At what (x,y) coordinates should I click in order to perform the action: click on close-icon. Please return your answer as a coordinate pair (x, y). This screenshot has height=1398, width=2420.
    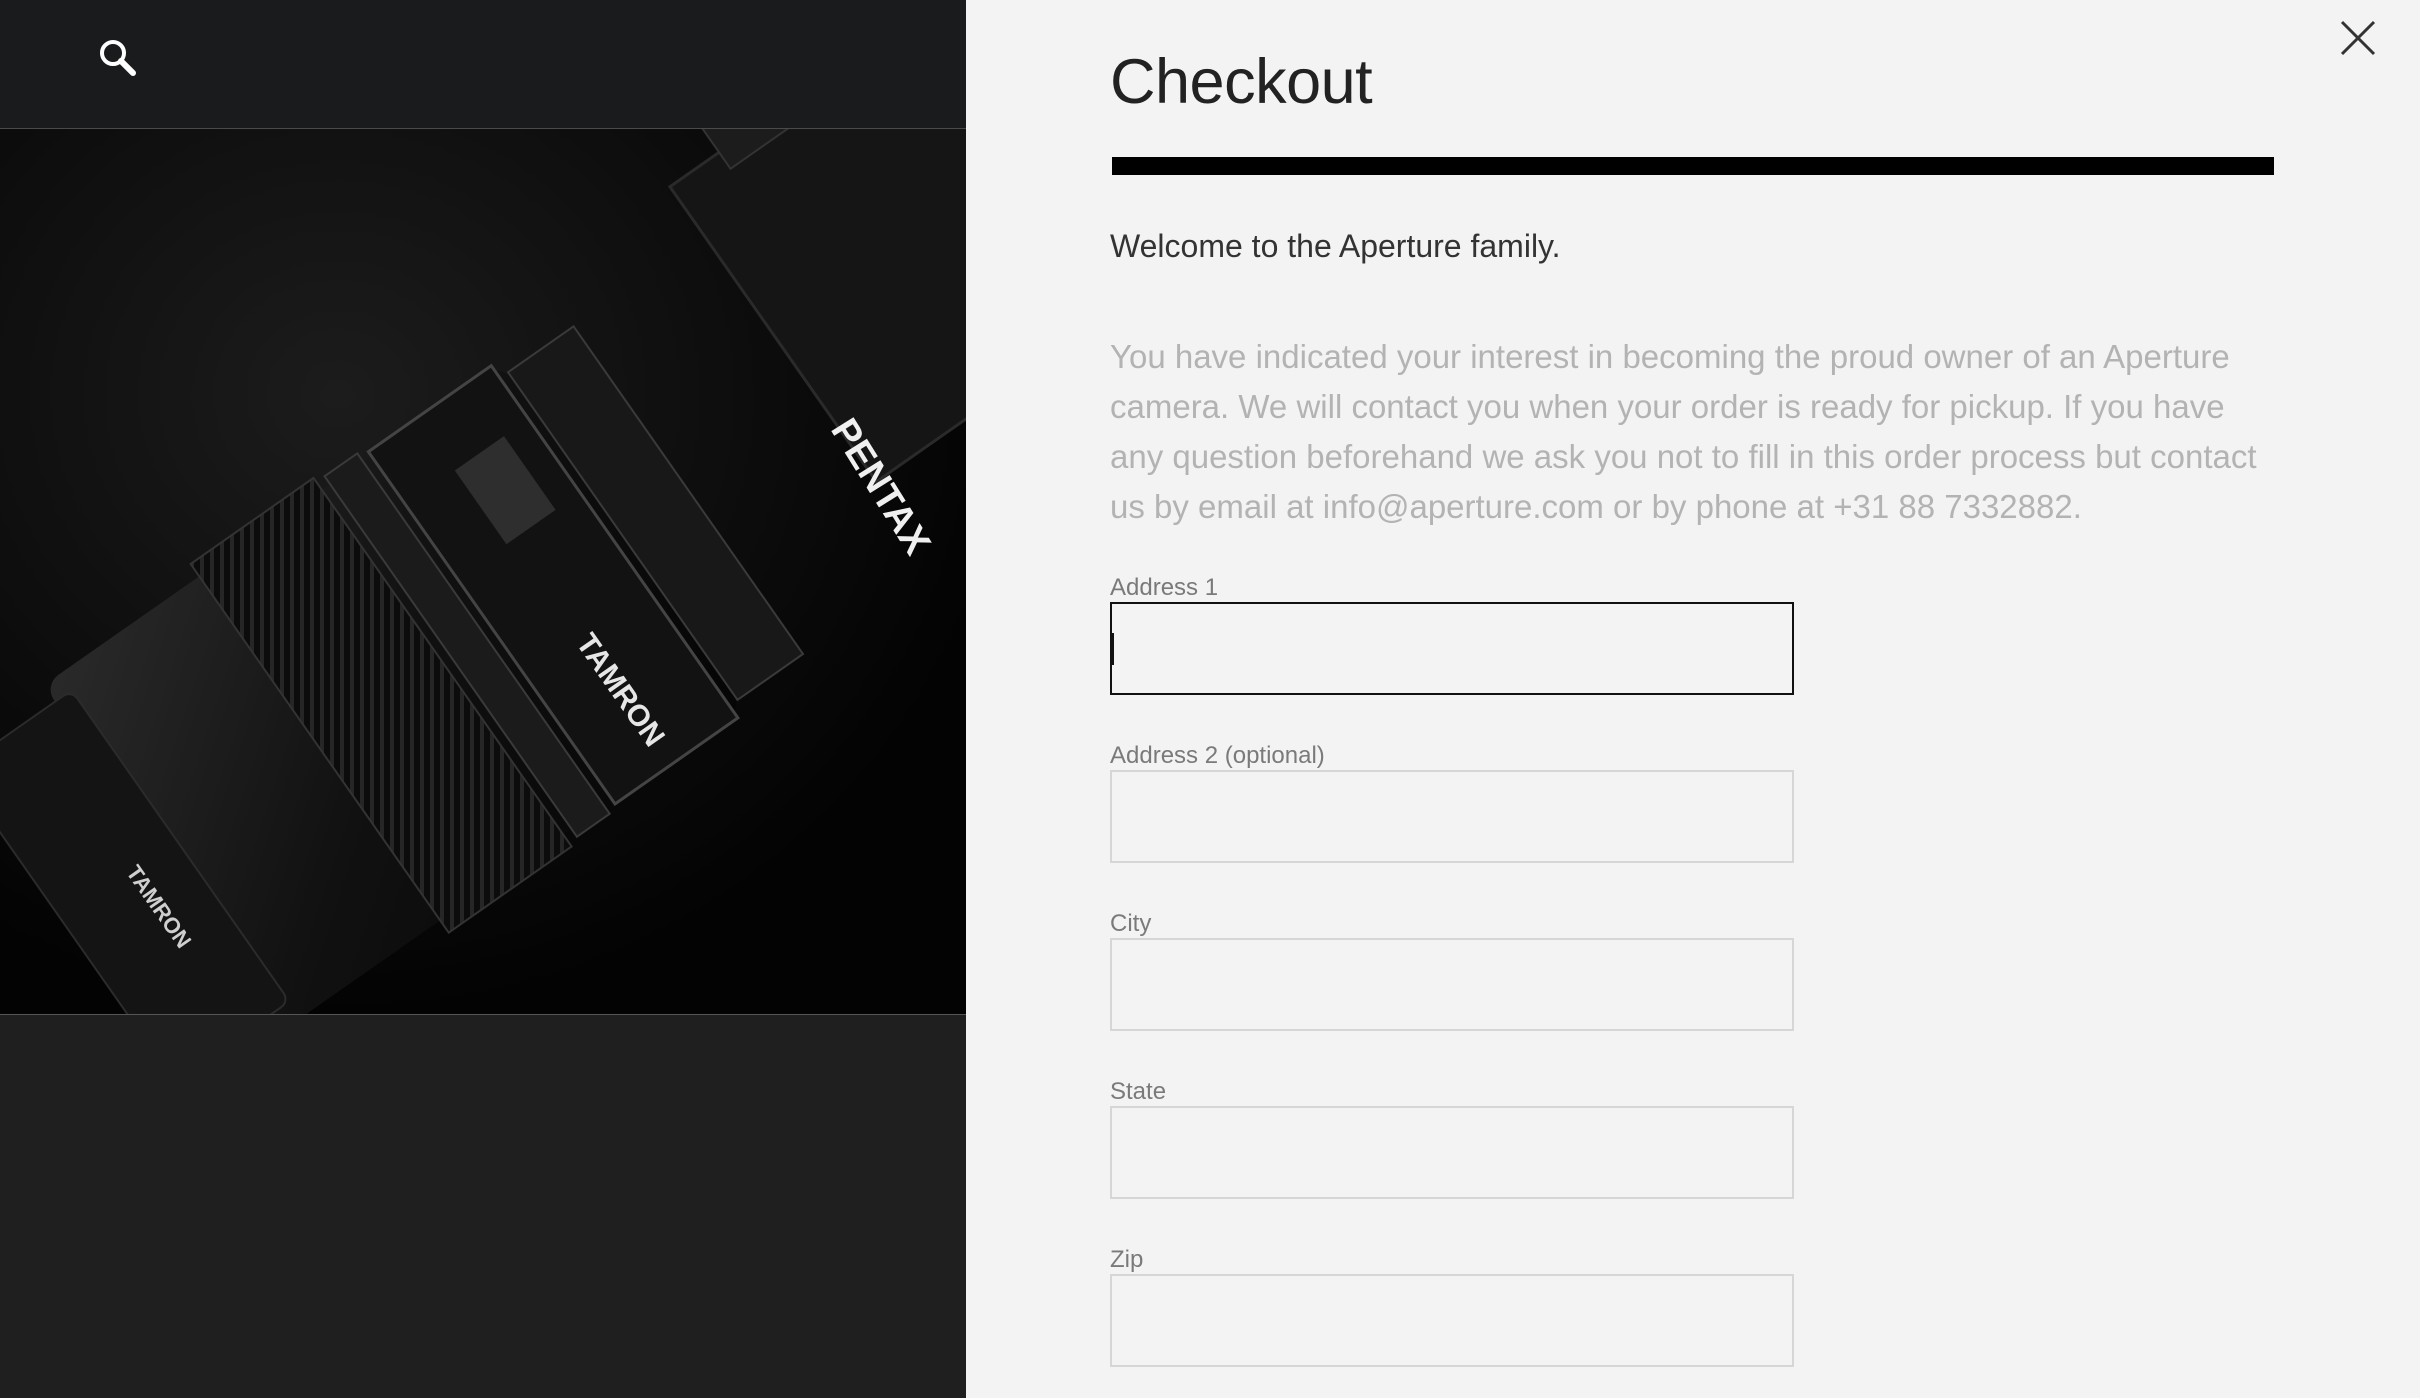
    Looking at the image, I should click on (2358, 38).